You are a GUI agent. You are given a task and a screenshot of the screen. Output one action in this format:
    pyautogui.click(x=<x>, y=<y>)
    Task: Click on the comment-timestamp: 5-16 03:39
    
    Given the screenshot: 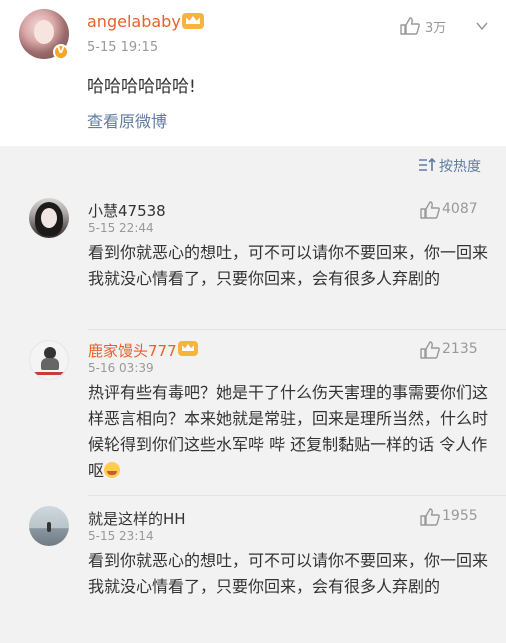 What is the action you would take?
    pyautogui.click(x=121, y=368)
    